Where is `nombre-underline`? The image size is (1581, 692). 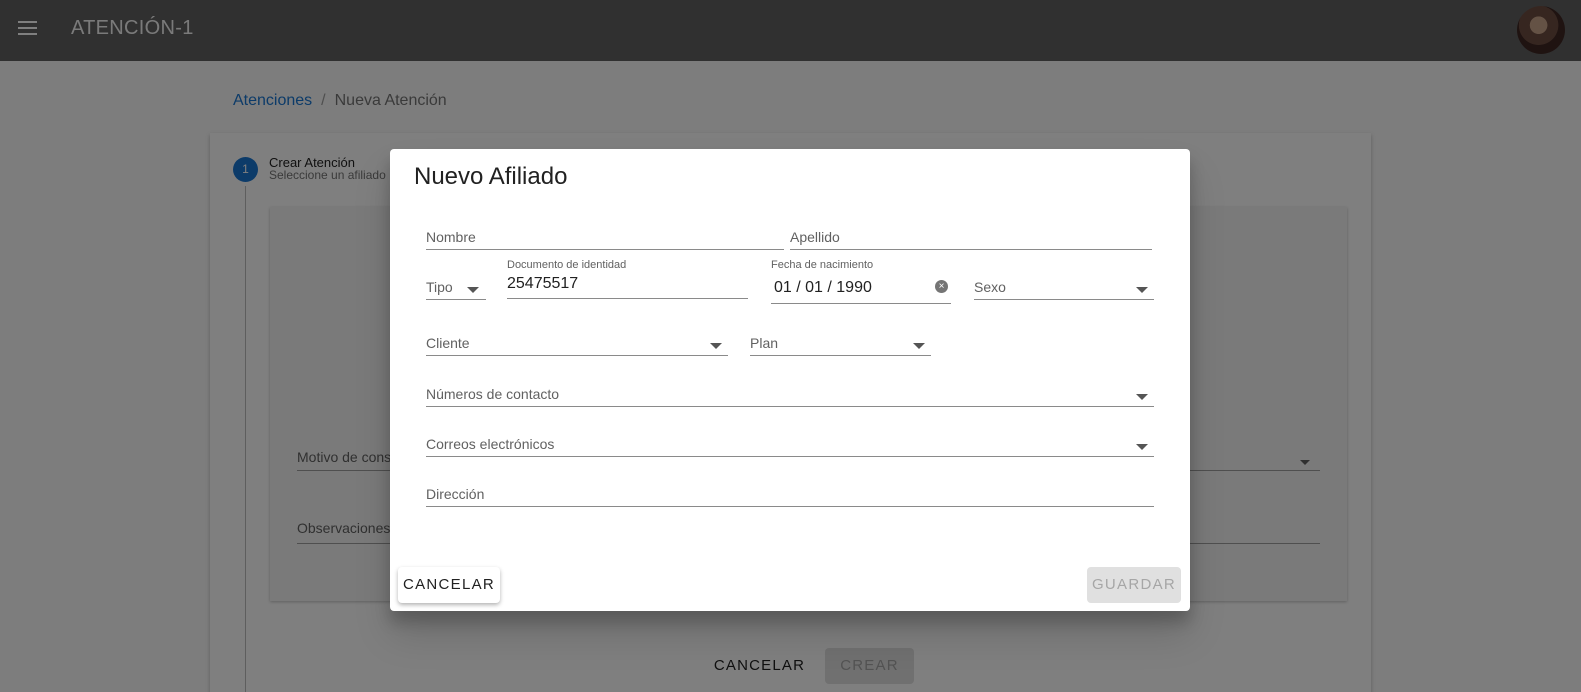
nombre-underline is located at coordinates (605, 249).